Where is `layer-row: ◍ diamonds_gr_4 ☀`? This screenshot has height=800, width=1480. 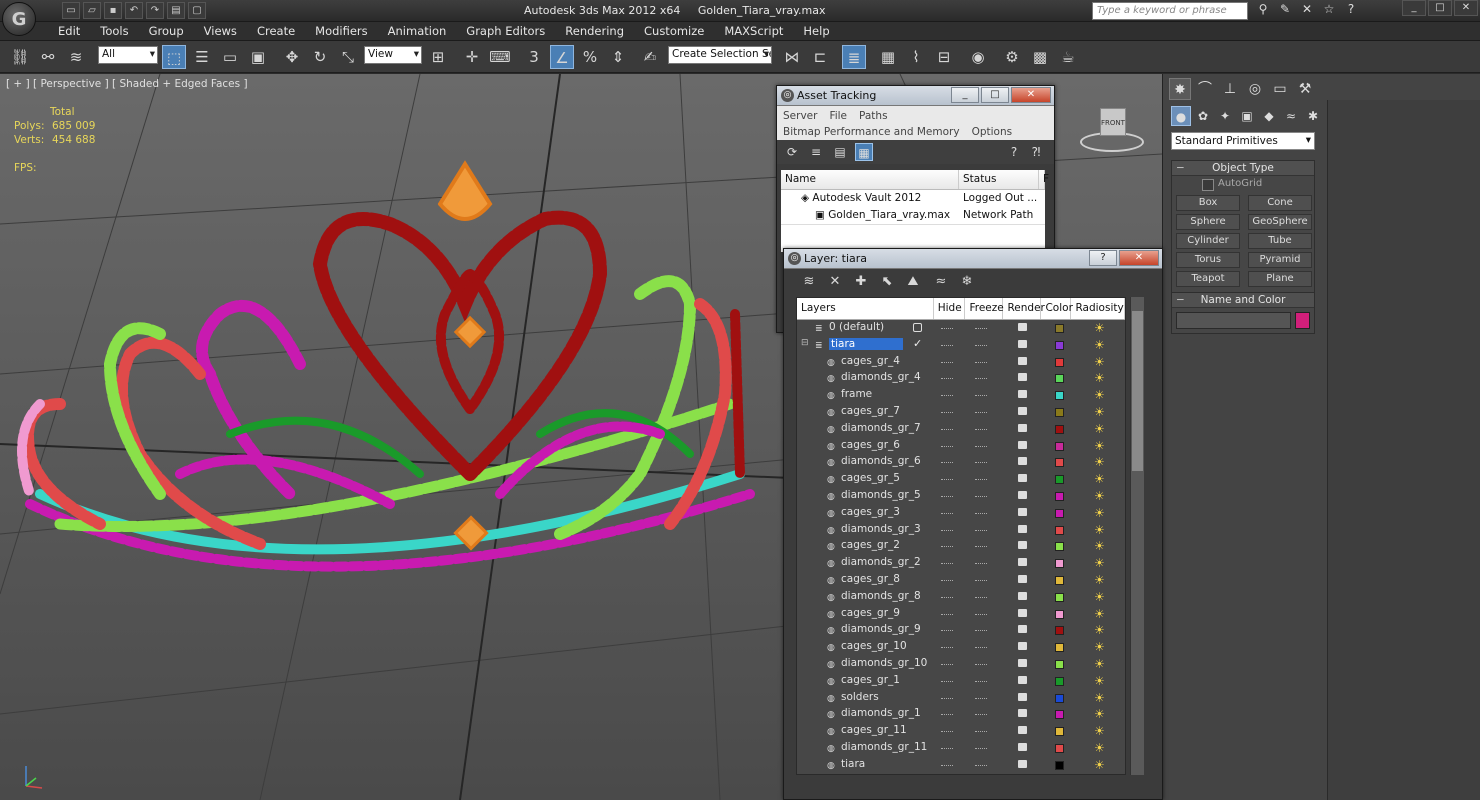
layer-row: ◍ diamonds_gr_4 ☀ is located at coordinates (961, 378).